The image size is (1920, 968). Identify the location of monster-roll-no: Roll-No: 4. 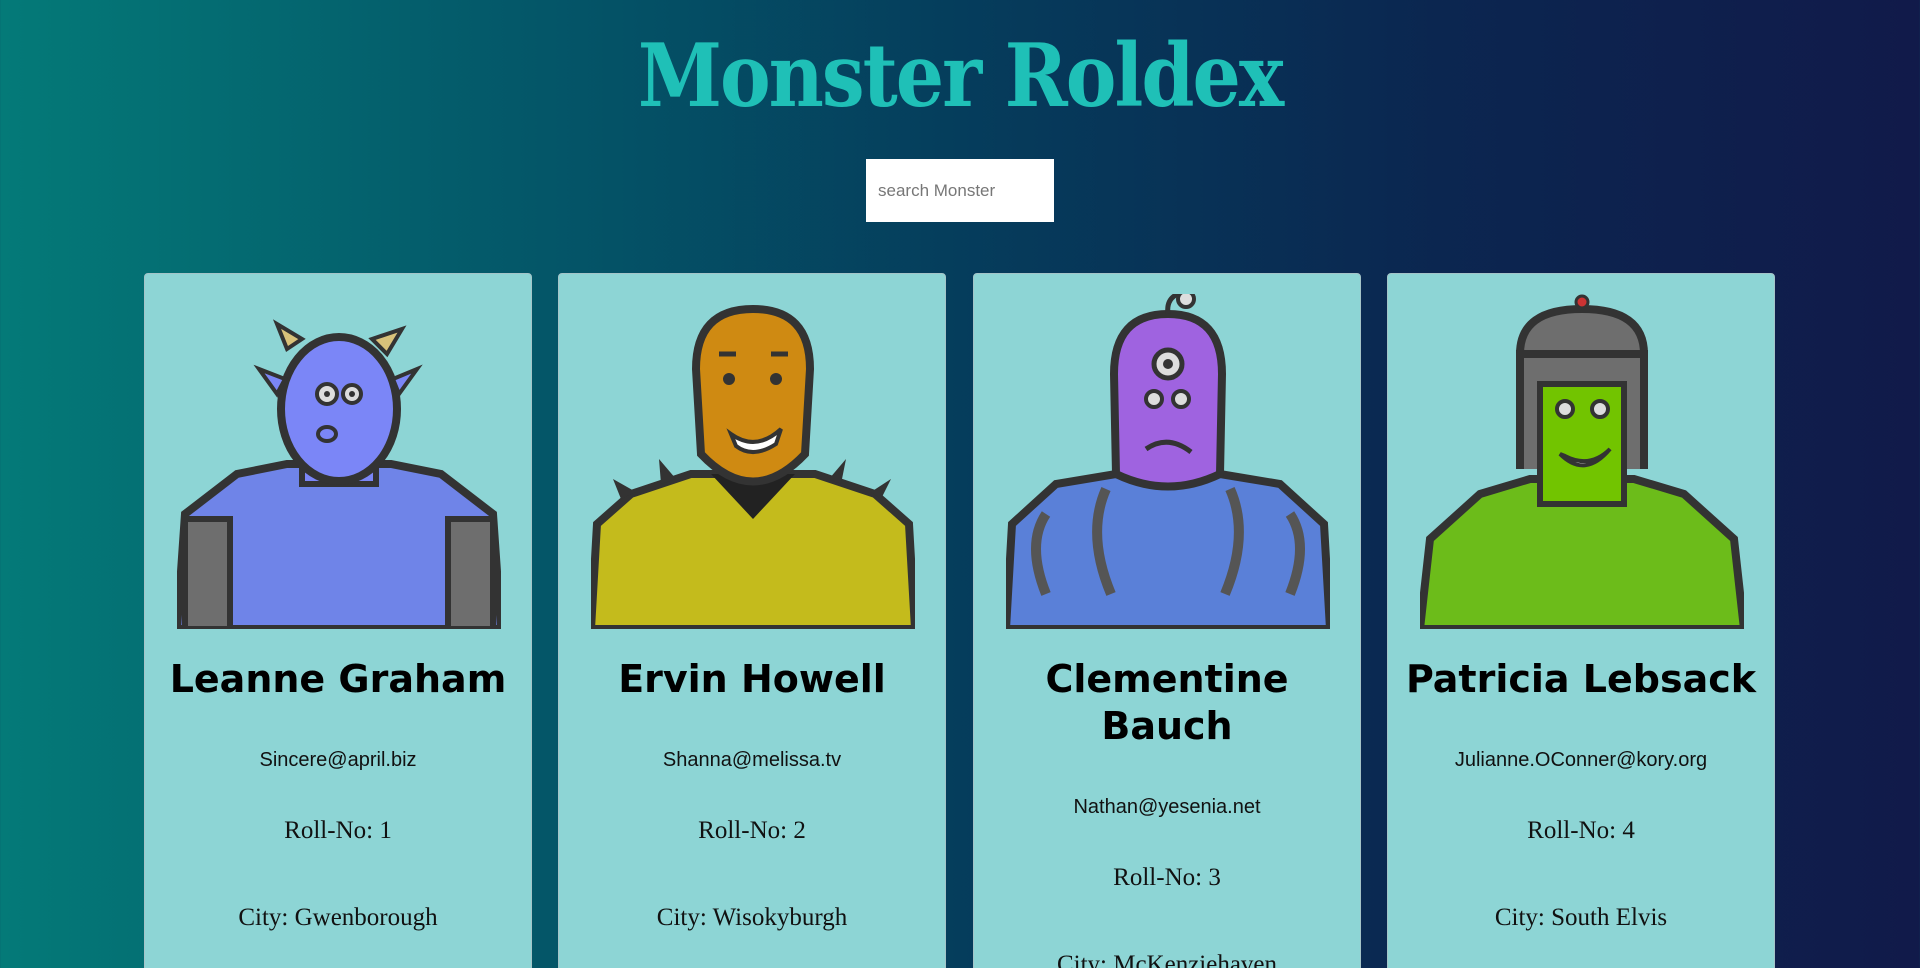
(1581, 830).